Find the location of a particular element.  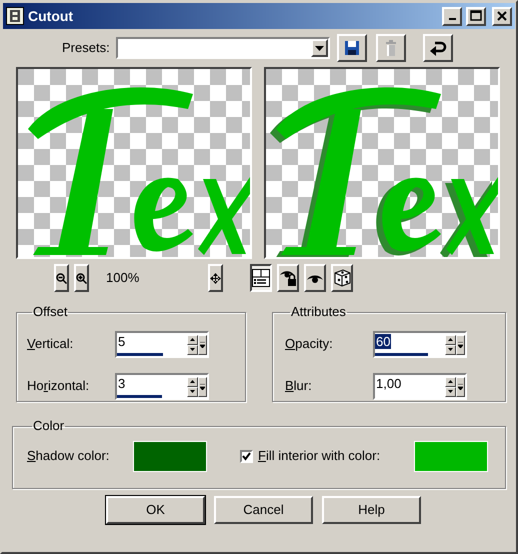

dice-icon is located at coordinates (342, 278).